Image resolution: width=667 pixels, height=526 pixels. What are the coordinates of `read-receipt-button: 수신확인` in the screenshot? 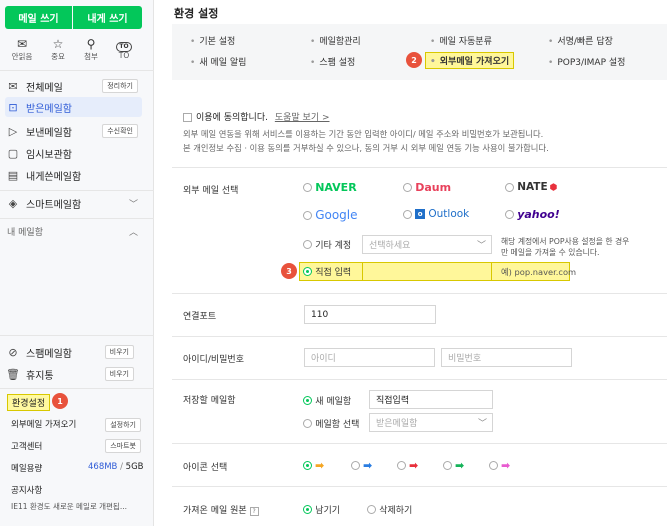 It's located at (120, 131).